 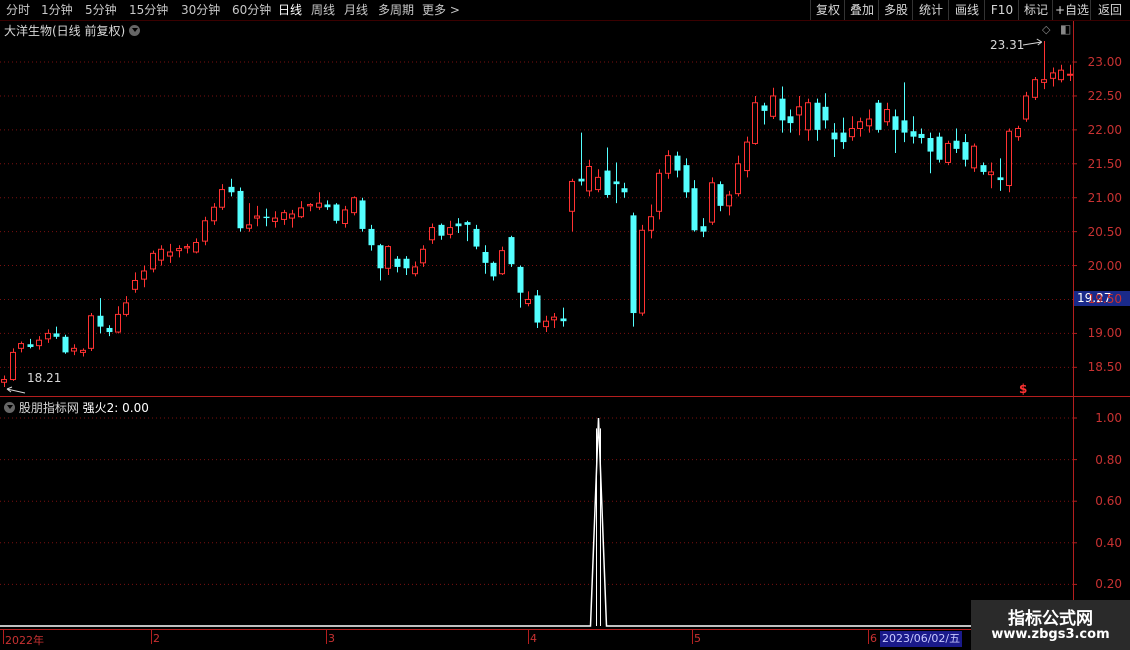 What do you see at coordinates (921, 639) in the screenshot?
I see `cursor-date-tag: 2023/06/02/五` at bounding box center [921, 639].